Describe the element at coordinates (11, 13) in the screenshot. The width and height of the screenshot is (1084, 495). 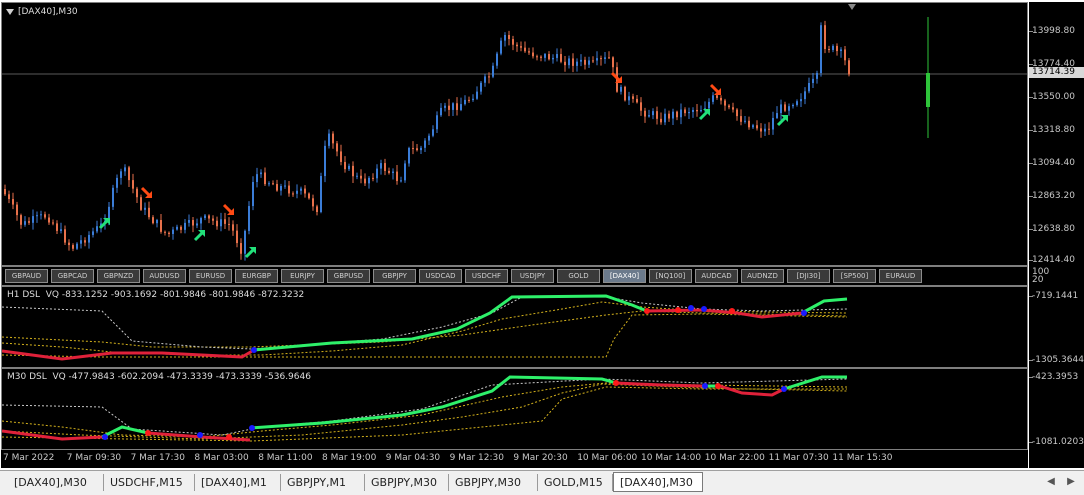
I see `chart-menu-icon` at that location.